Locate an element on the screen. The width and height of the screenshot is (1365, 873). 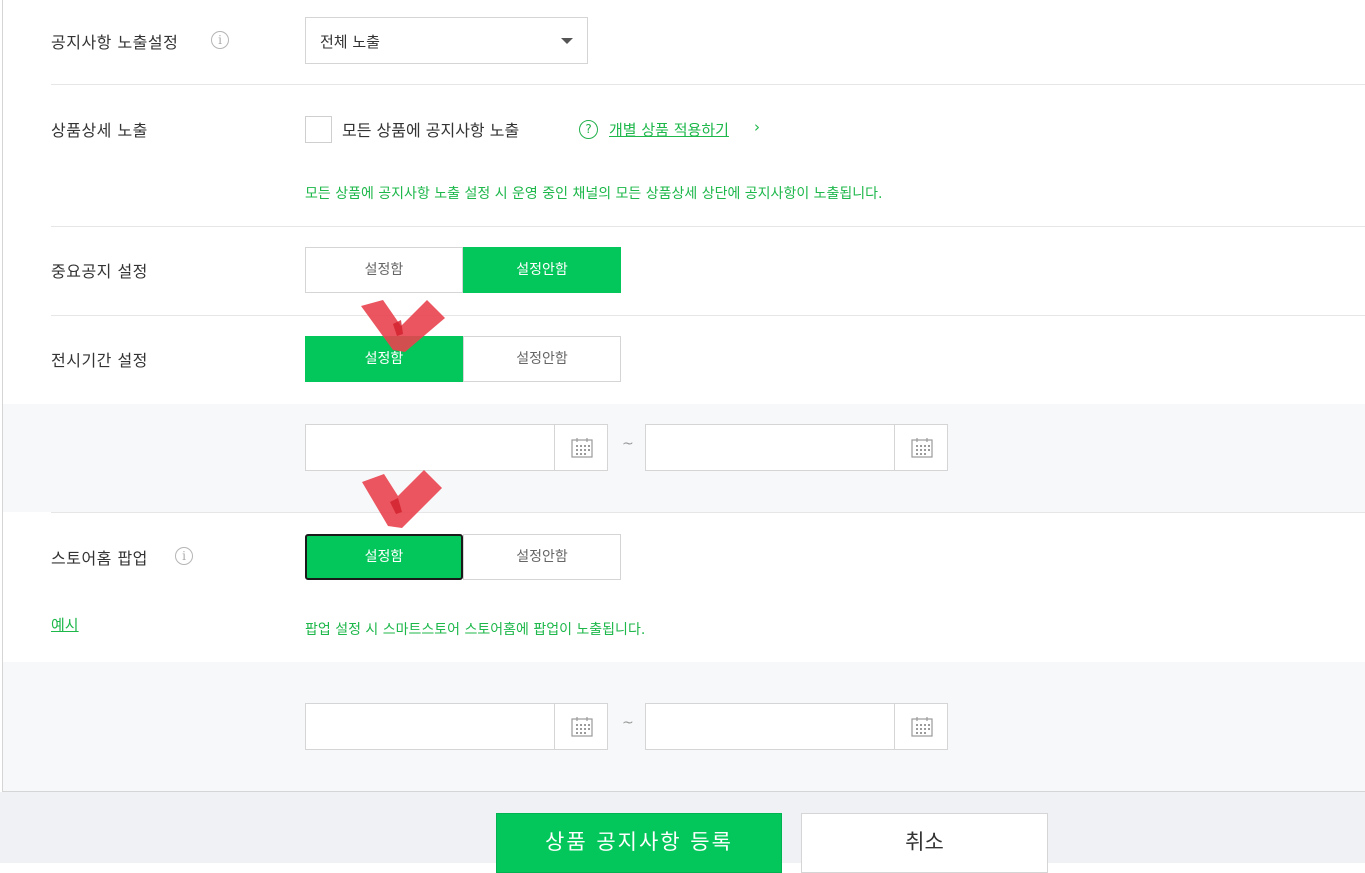
notice-exposure-select: 전체 노출 is located at coordinates (446, 40).